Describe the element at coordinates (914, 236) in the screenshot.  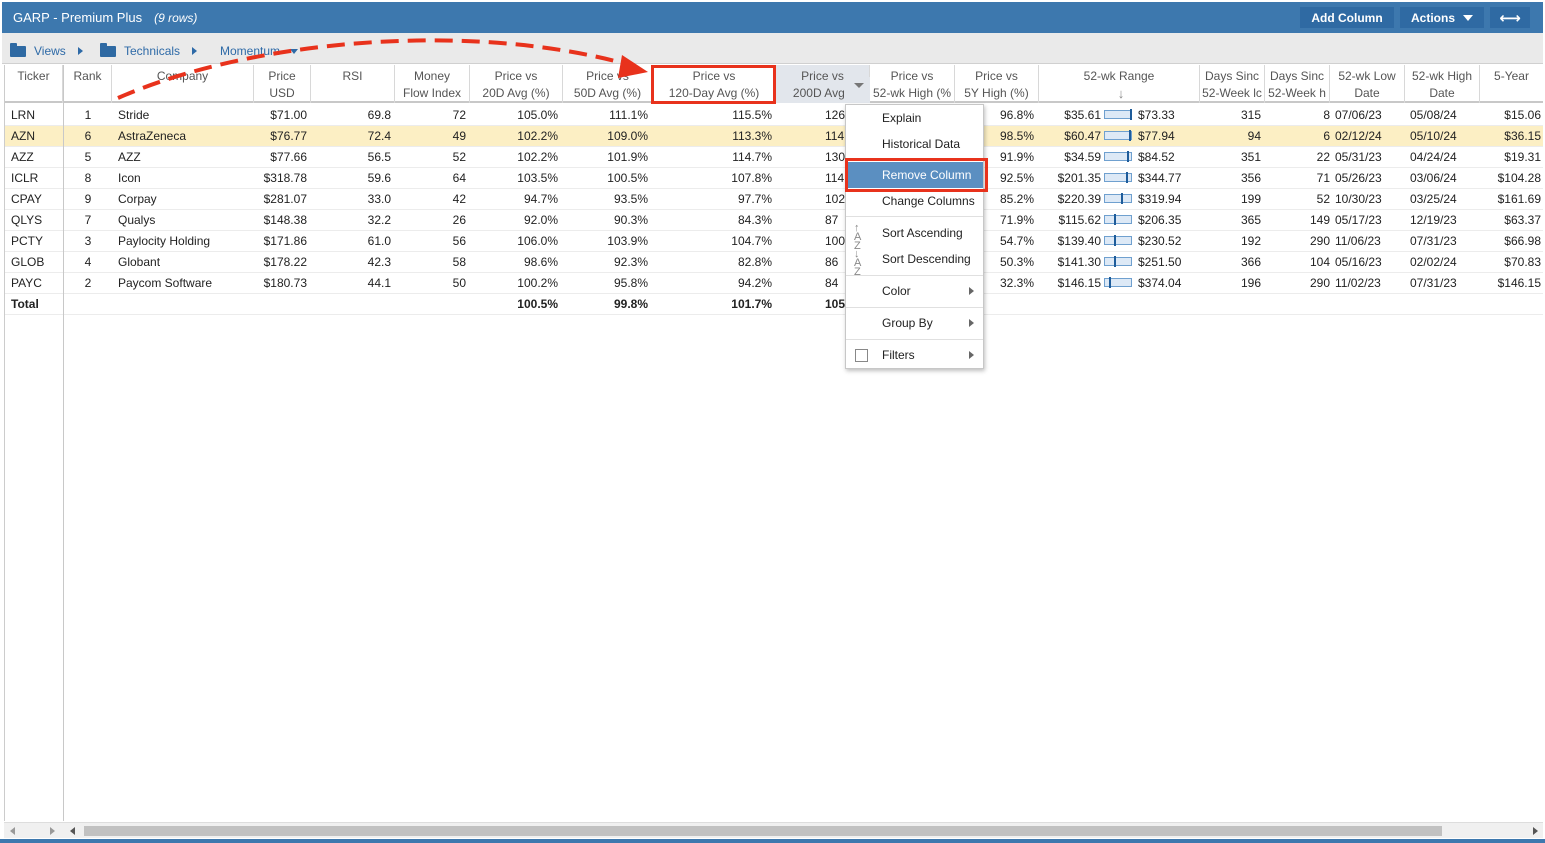
I see `menu-item-sort-ascending: ↑ A Z Sort Ascending` at that location.